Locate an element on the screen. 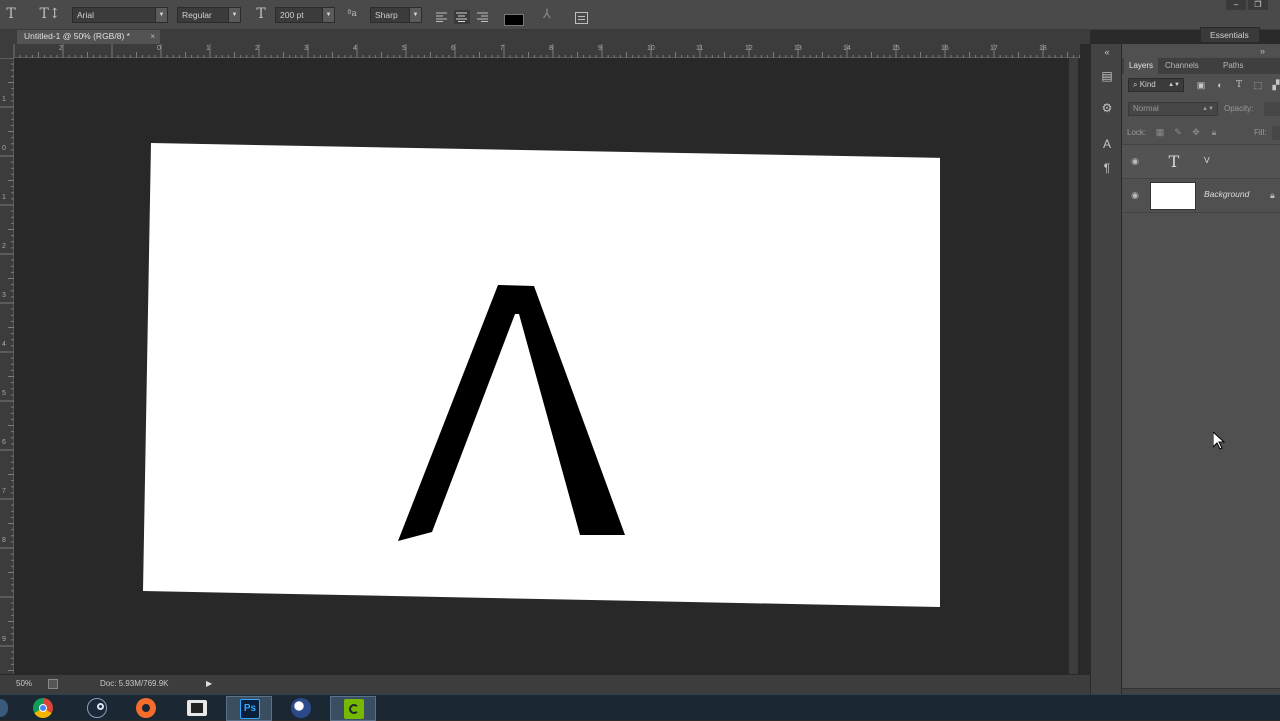 The width and height of the screenshot is (1280, 721). video-editor-icon is located at coordinates (197, 708).